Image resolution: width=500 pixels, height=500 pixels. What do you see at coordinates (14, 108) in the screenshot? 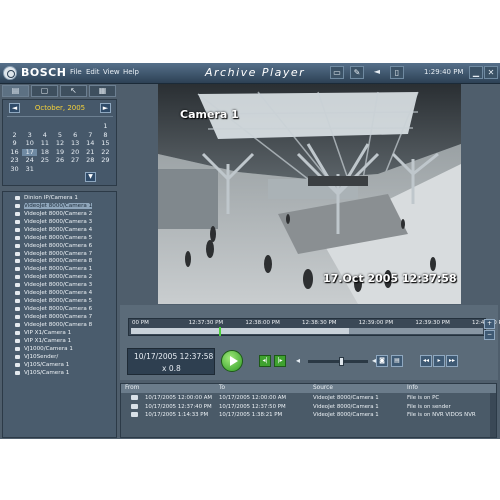
I see `prev-month-button: ◄` at bounding box center [14, 108].